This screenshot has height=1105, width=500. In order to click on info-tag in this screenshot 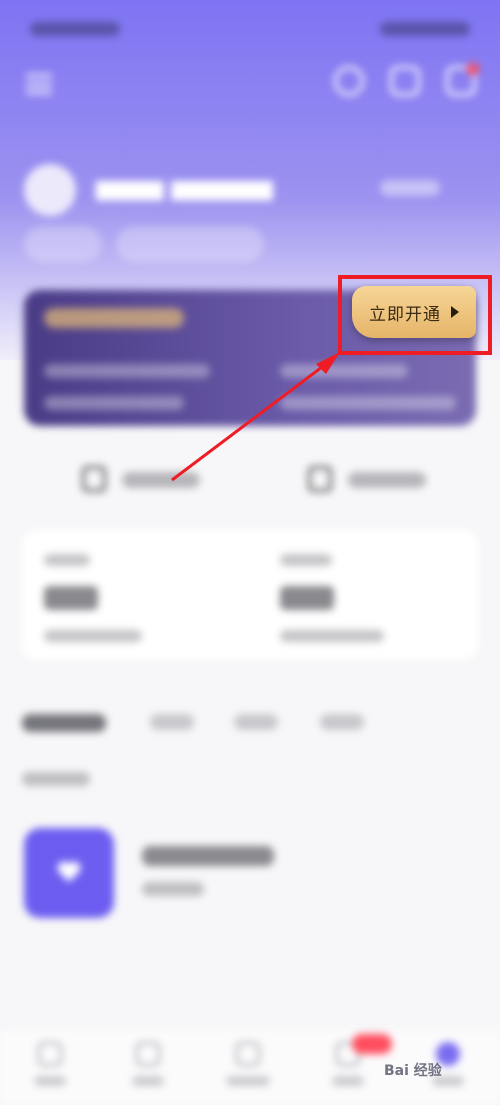, I will do `click(190, 244)`.